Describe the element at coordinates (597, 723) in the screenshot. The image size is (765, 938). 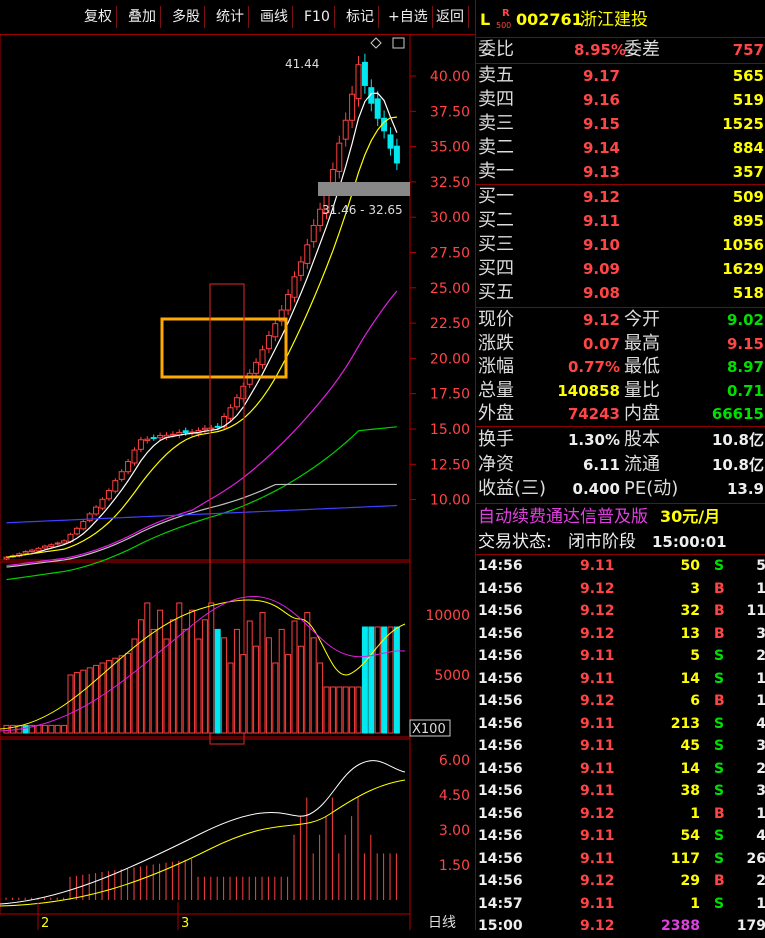
I see `tick-price: 9.11` at that location.